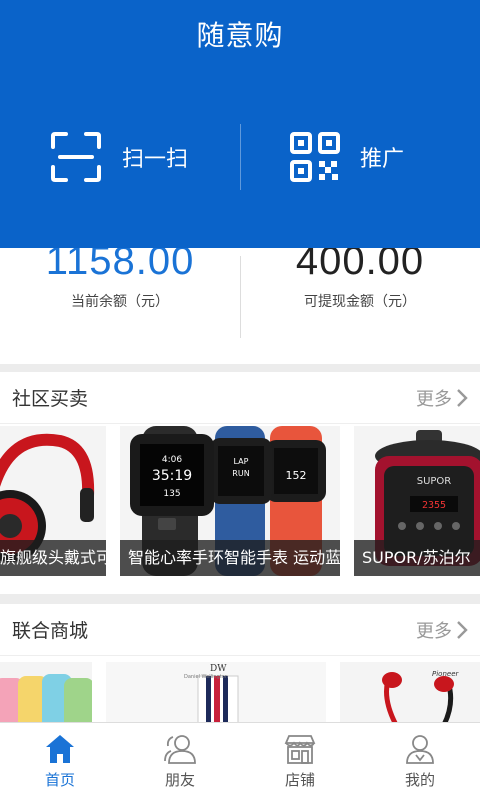  I want to click on current-balance-caption: 当前余额（元）, so click(120, 302).